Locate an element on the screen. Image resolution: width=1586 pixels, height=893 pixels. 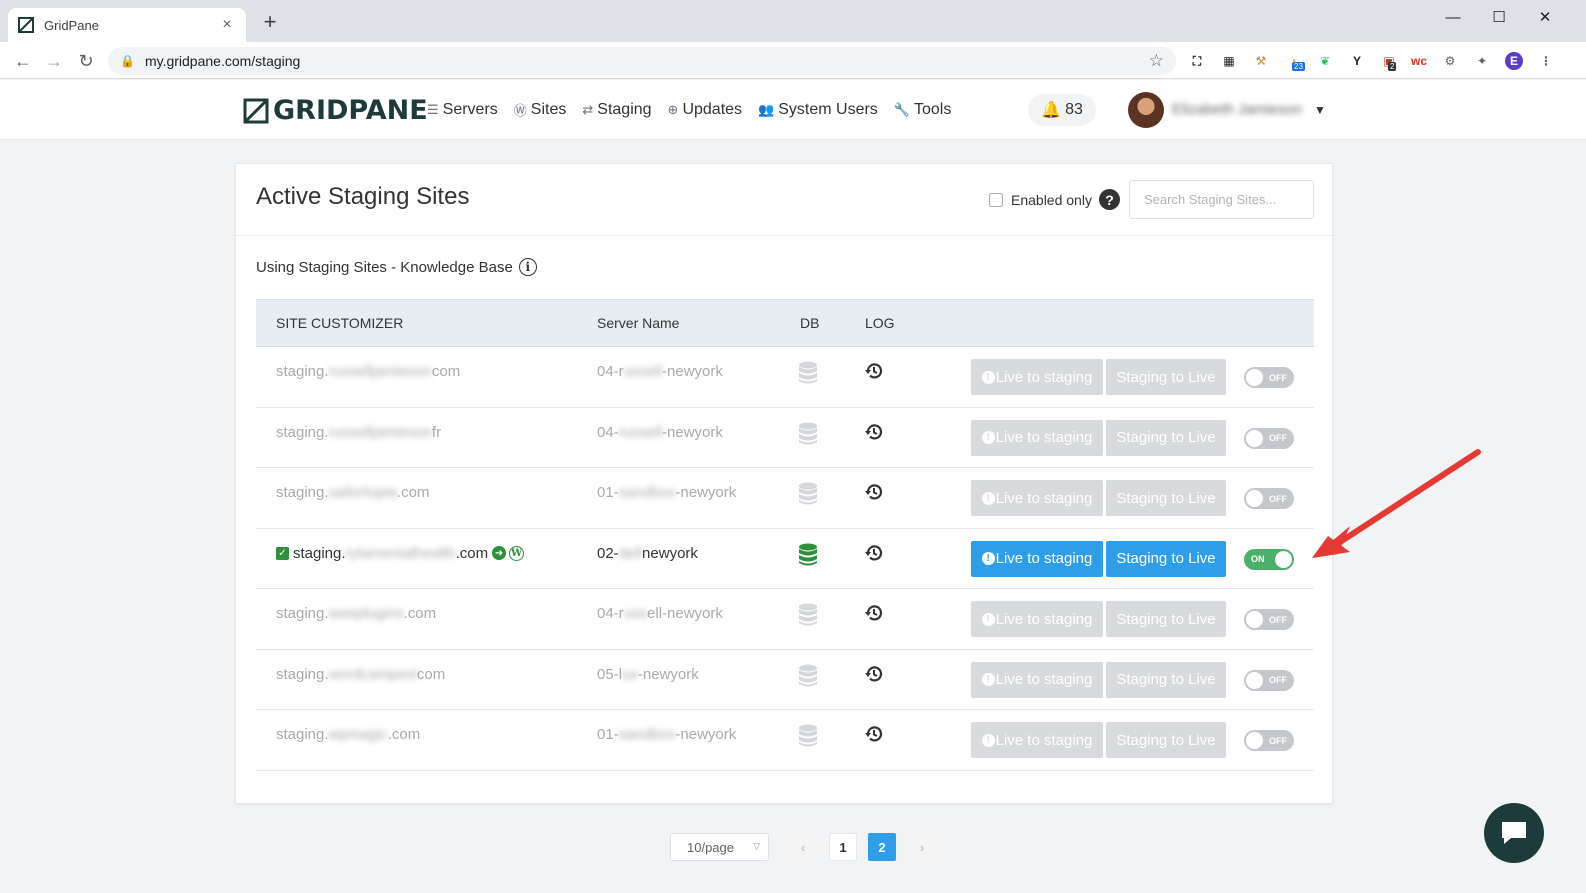
go-to-site-icon: ➜ is located at coordinates (499, 553).